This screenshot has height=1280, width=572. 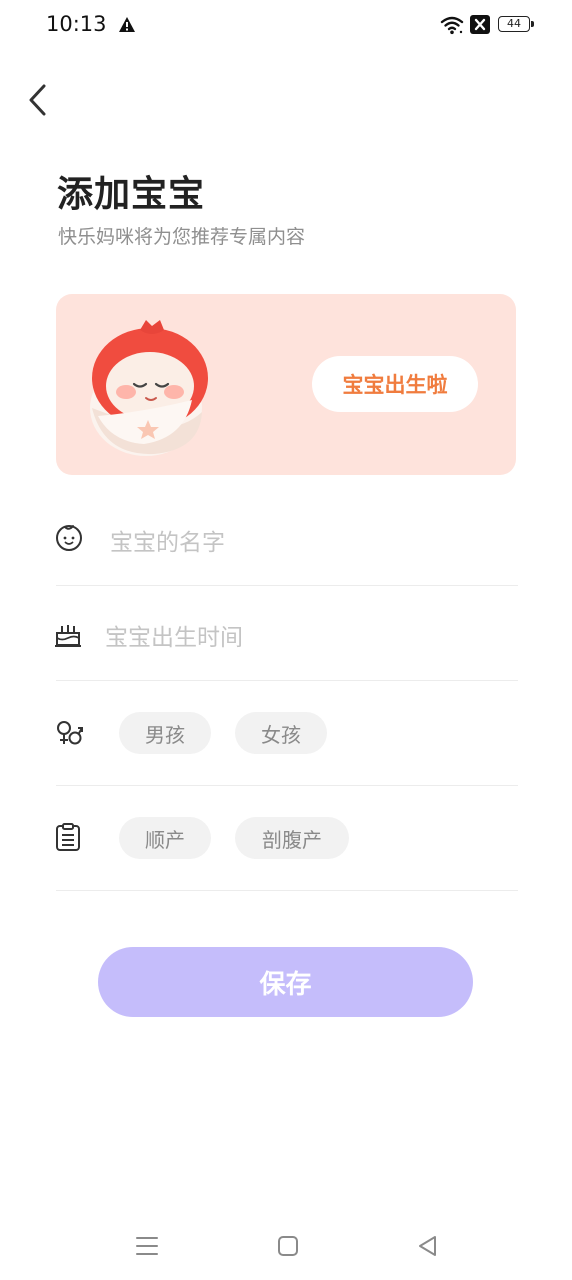 I want to click on girl-option: 女孩, so click(x=281, y=733).